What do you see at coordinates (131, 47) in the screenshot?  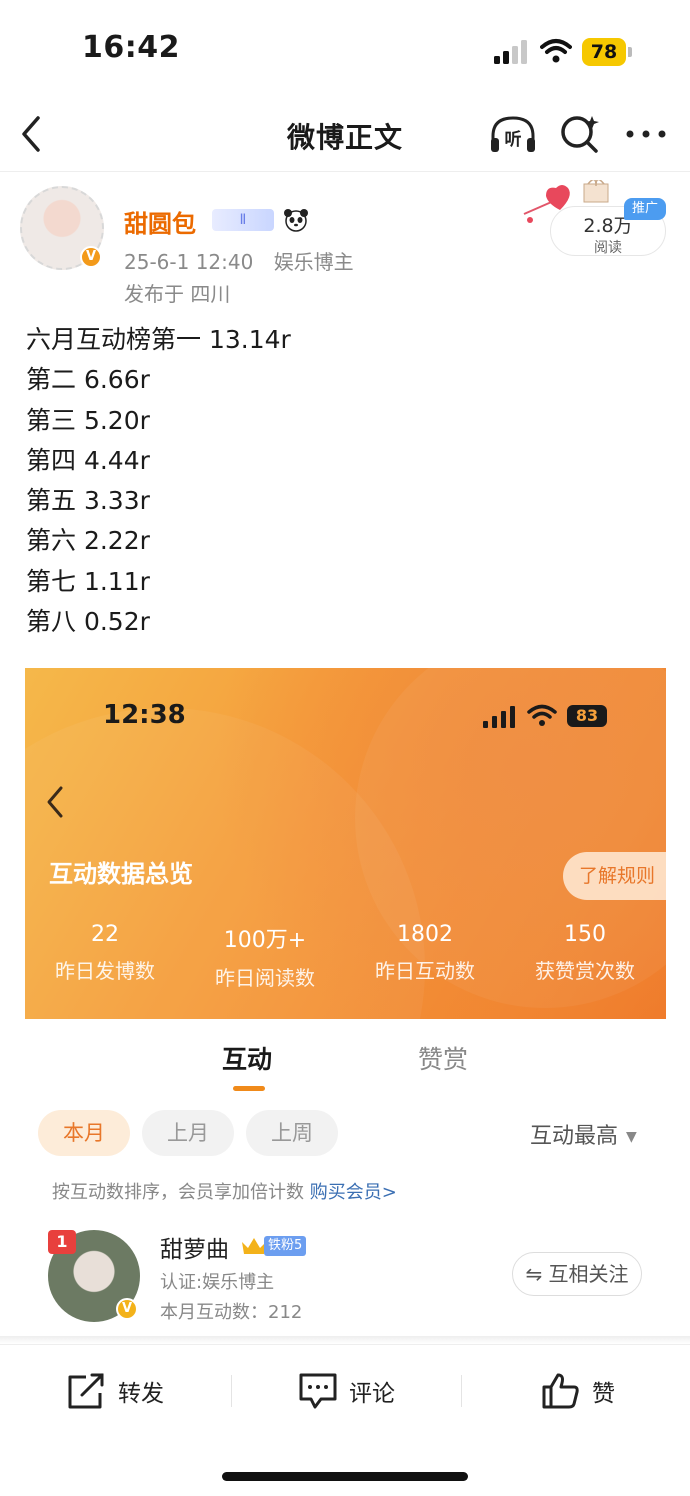 I see `status-time: 16:42` at bounding box center [131, 47].